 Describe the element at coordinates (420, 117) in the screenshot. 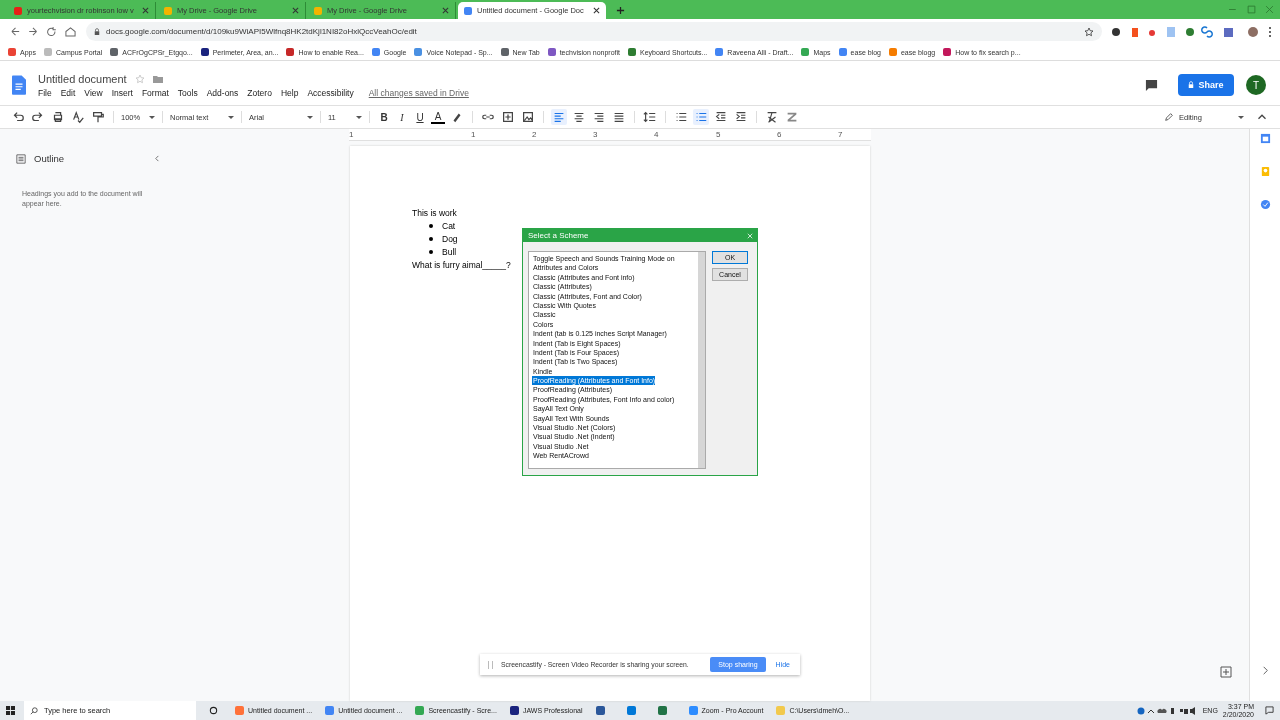

I see `format-button: U` at that location.